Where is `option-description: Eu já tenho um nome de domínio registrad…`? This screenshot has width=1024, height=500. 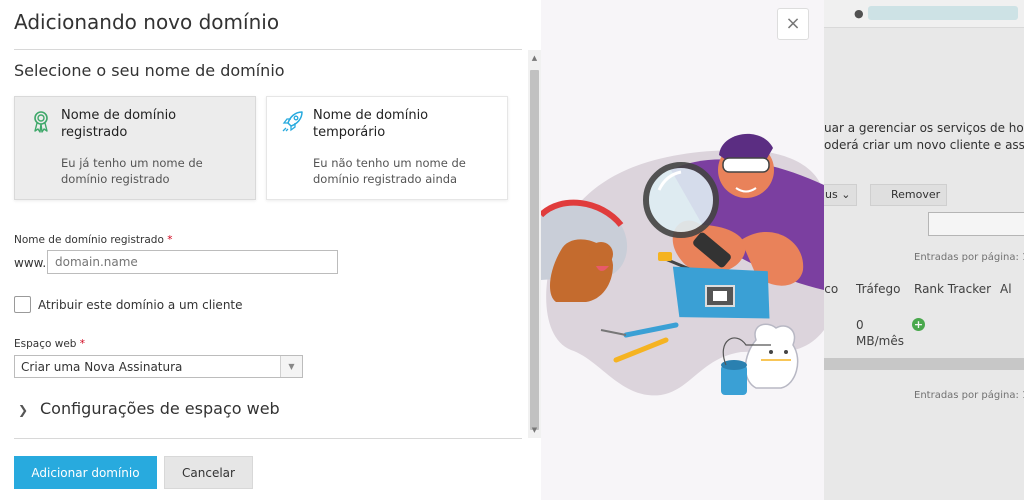 option-description: Eu já tenho um nome de domínio registrad… is located at coordinates (132, 171).